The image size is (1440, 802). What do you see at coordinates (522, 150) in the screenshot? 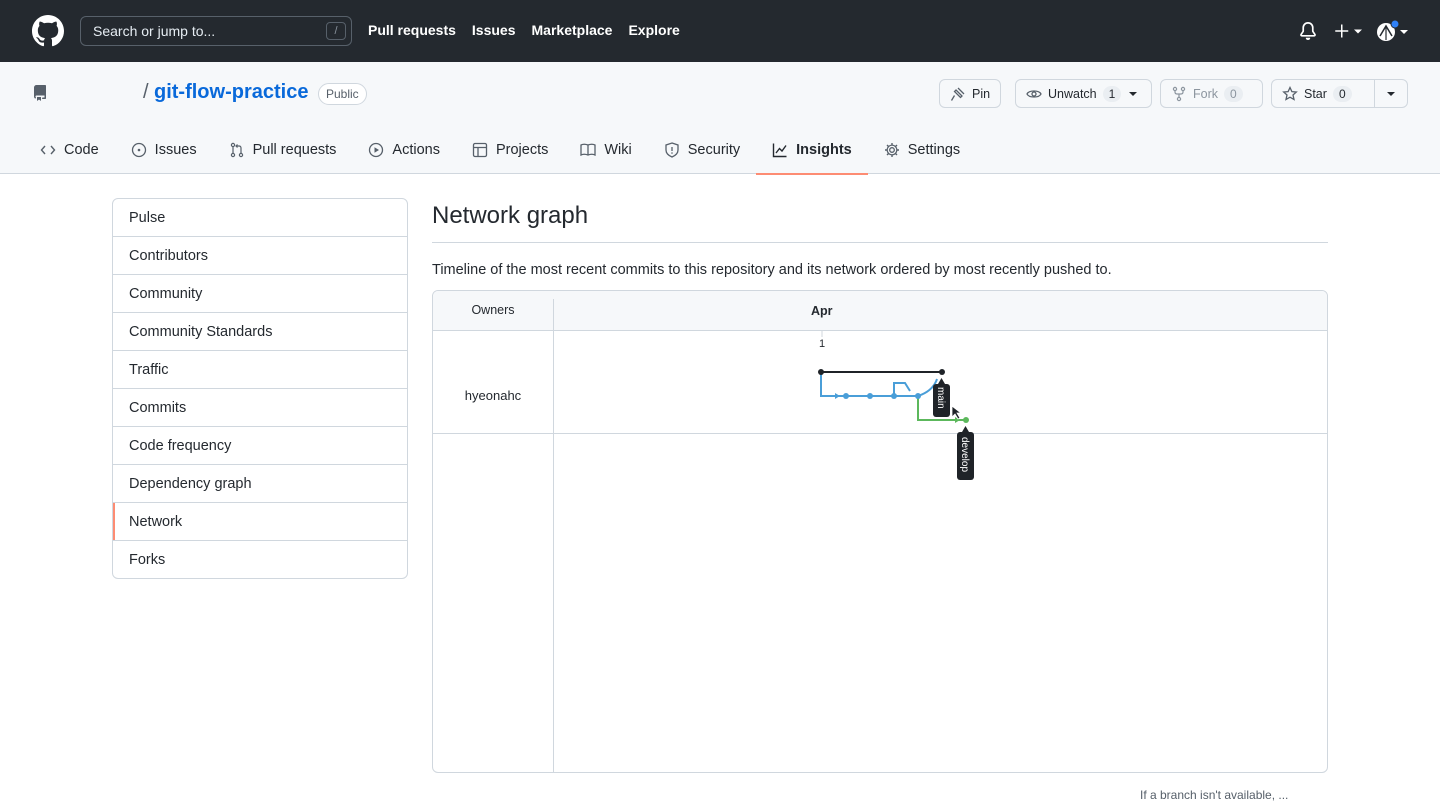
I see `tab-projects-label: Projects` at bounding box center [522, 150].